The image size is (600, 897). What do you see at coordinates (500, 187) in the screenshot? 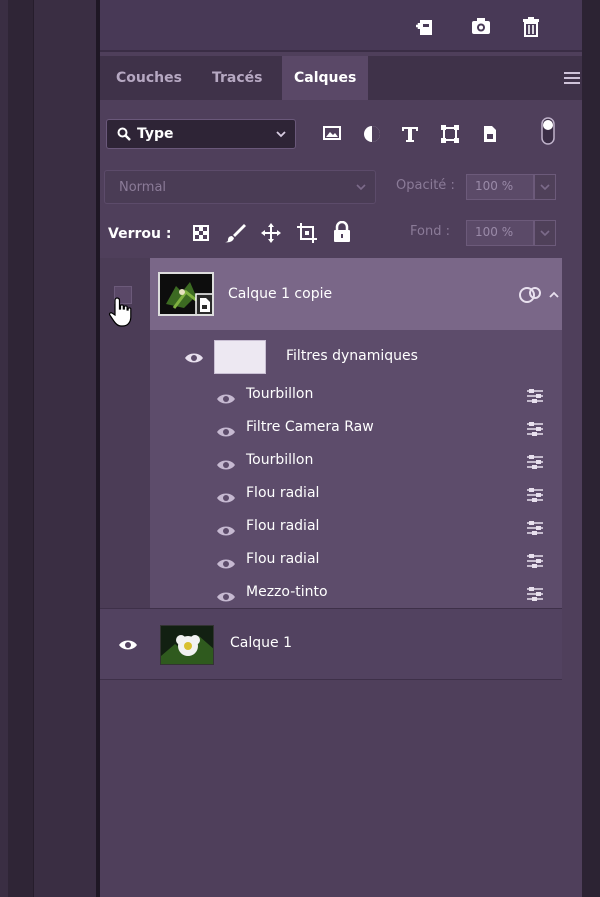
I see `opacity-value: 100 %` at bounding box center [500, 187].